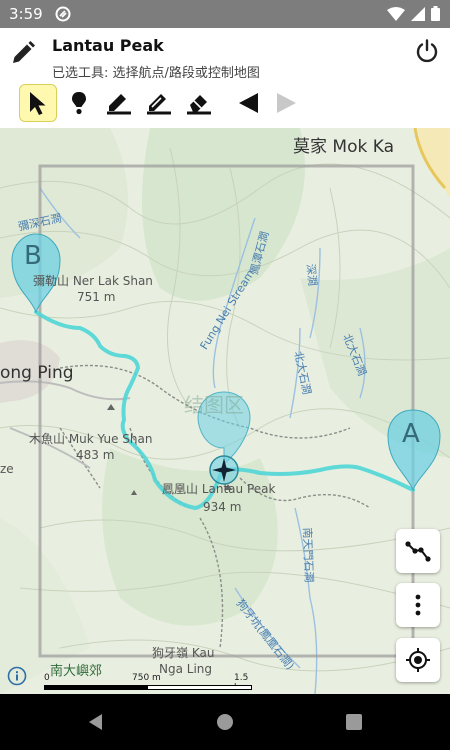 The height and width of the screenshot is (750, 450). What do you see at coordinates (241, 683) in the screenshot?
I see `scale-label-end: 1.5 km` at bounding box center [241, 683].